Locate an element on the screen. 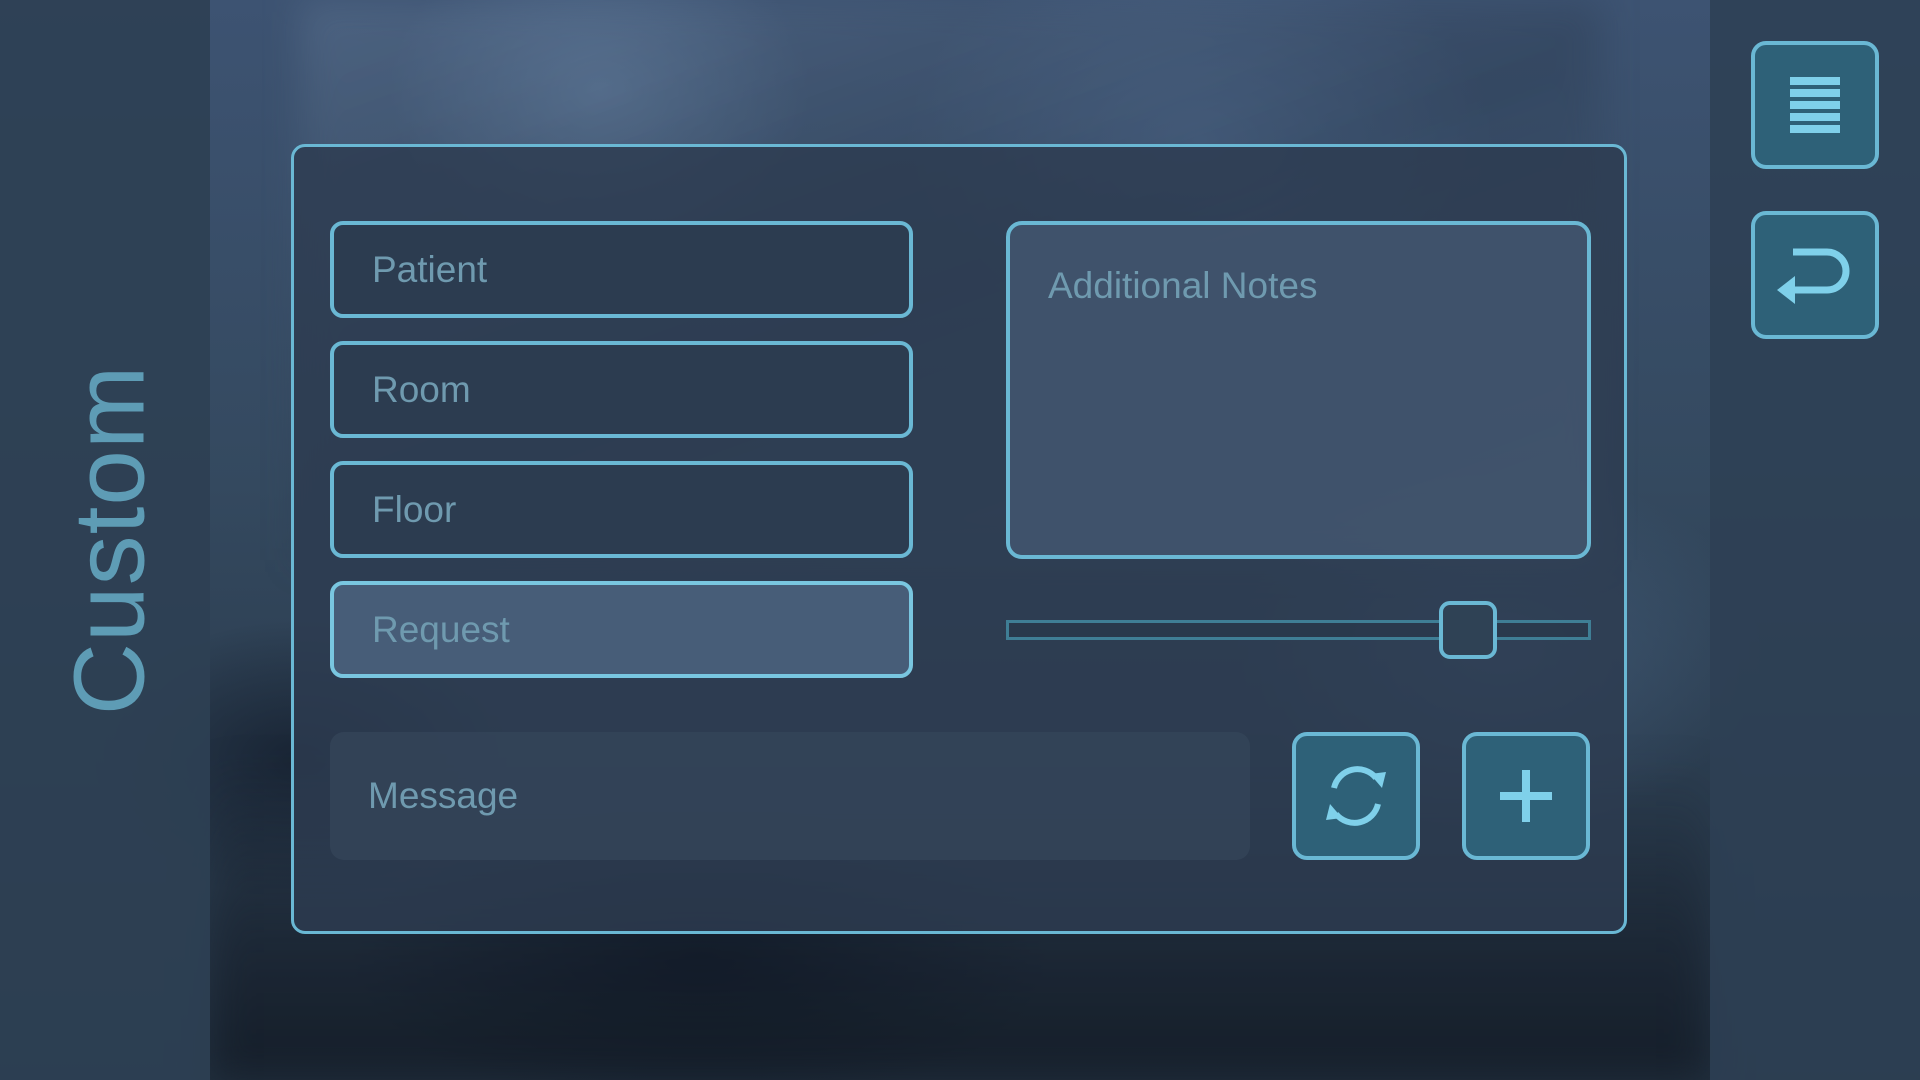 Image resolution: width=1920 pixels, height=1080 pixels. refresh-icon is located at coordinates (1356, 796).